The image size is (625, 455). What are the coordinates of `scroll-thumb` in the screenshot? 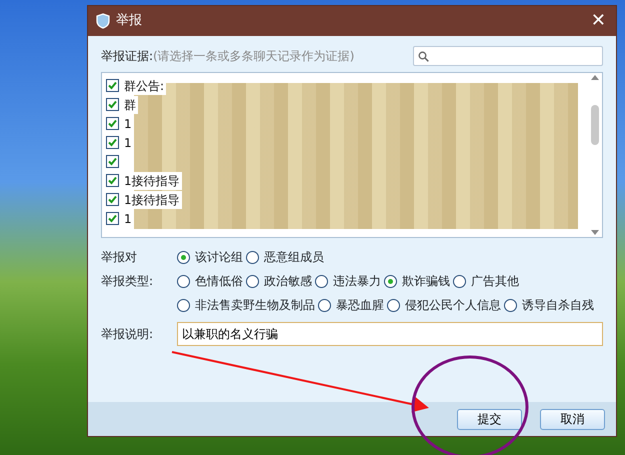 It's located at (595, 125).